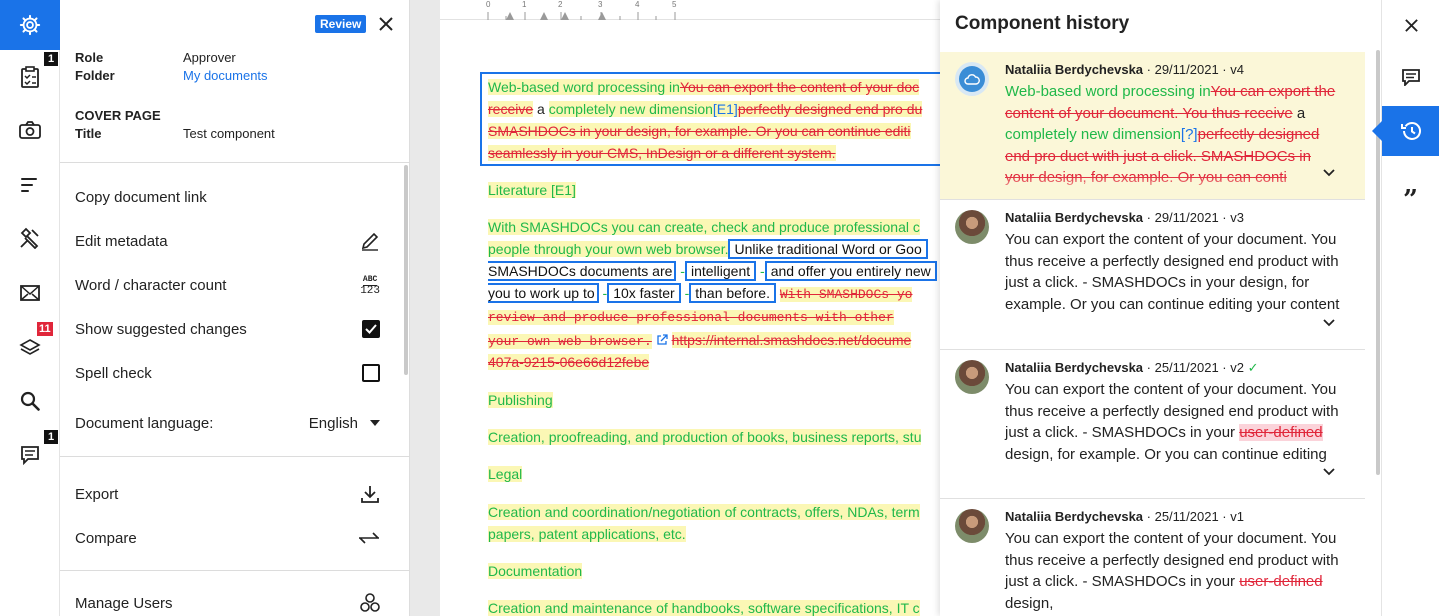 The height and width of the screenshot is (616, 1439). I want to click on plain-text: a, so click(541, 109).